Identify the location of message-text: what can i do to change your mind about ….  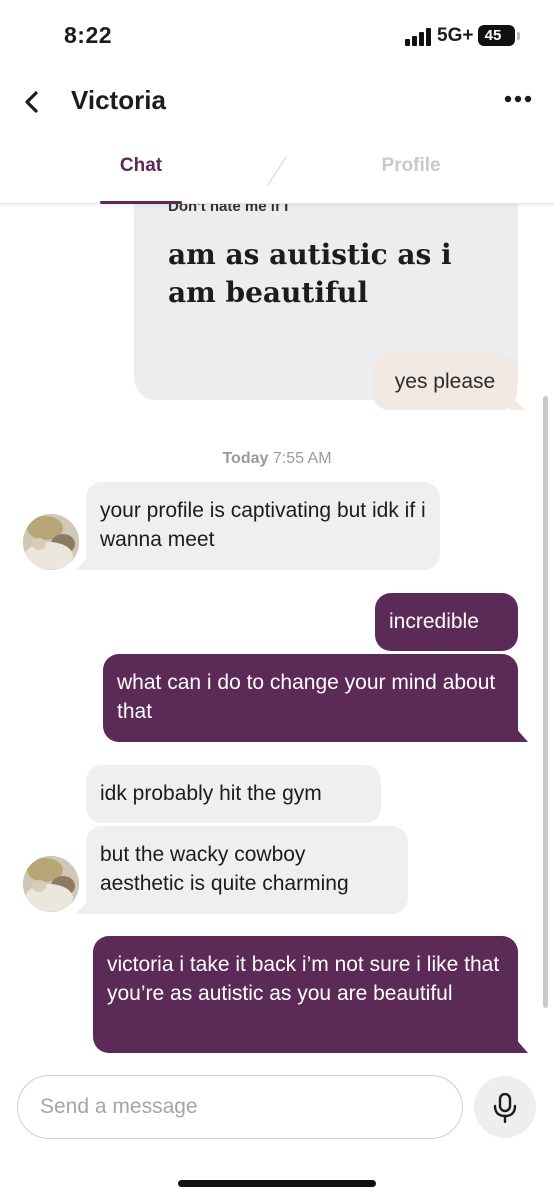
(306, 697).